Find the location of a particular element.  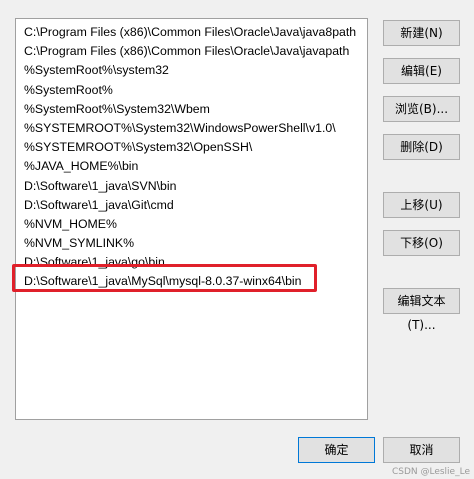

watermark: CSDN @Leslie_Le is located at coordinates (430, 472).